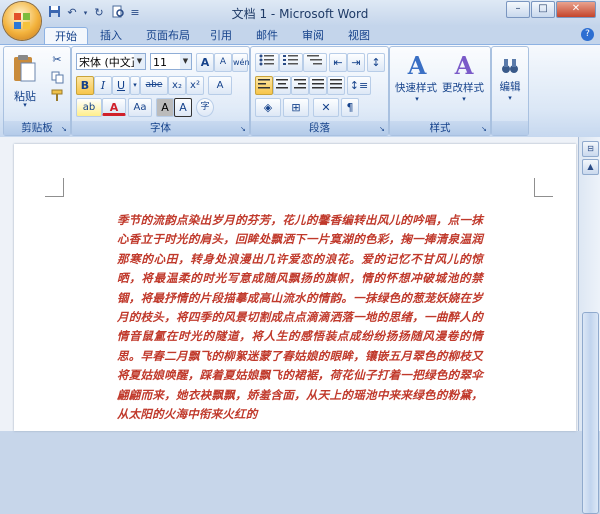 This screenshot has height=514, width=600. Describe the element at coordinates (160, 128) in the screenshot. I see `font-group-label: 字体` at that location.